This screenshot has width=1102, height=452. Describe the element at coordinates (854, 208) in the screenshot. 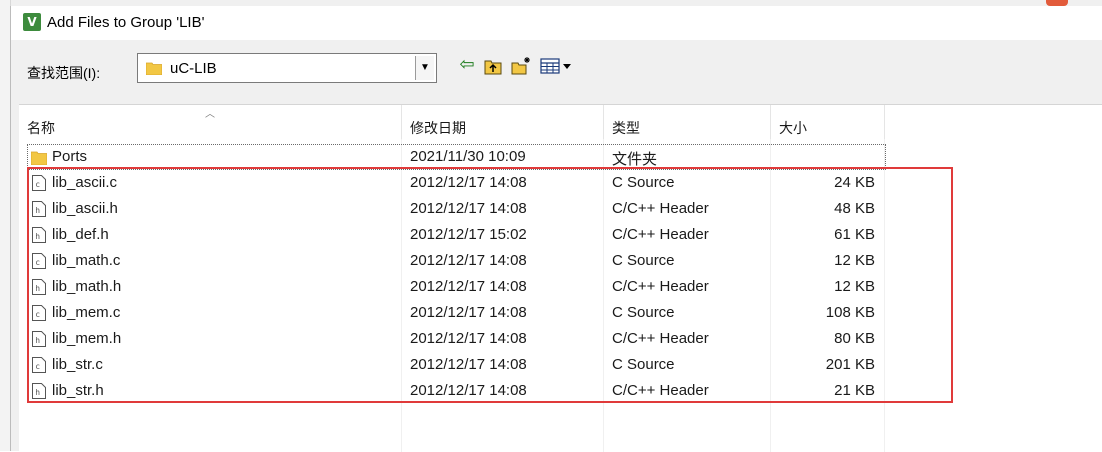

I see `file-size: 48 KB` at that location.